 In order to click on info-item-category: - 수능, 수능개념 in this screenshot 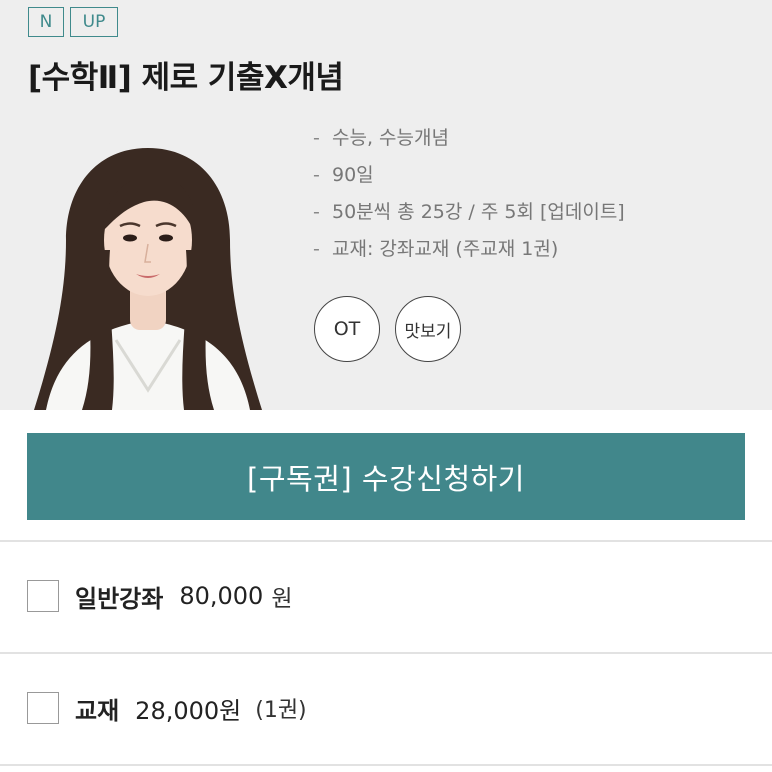, I will do `click(381, 138)`.